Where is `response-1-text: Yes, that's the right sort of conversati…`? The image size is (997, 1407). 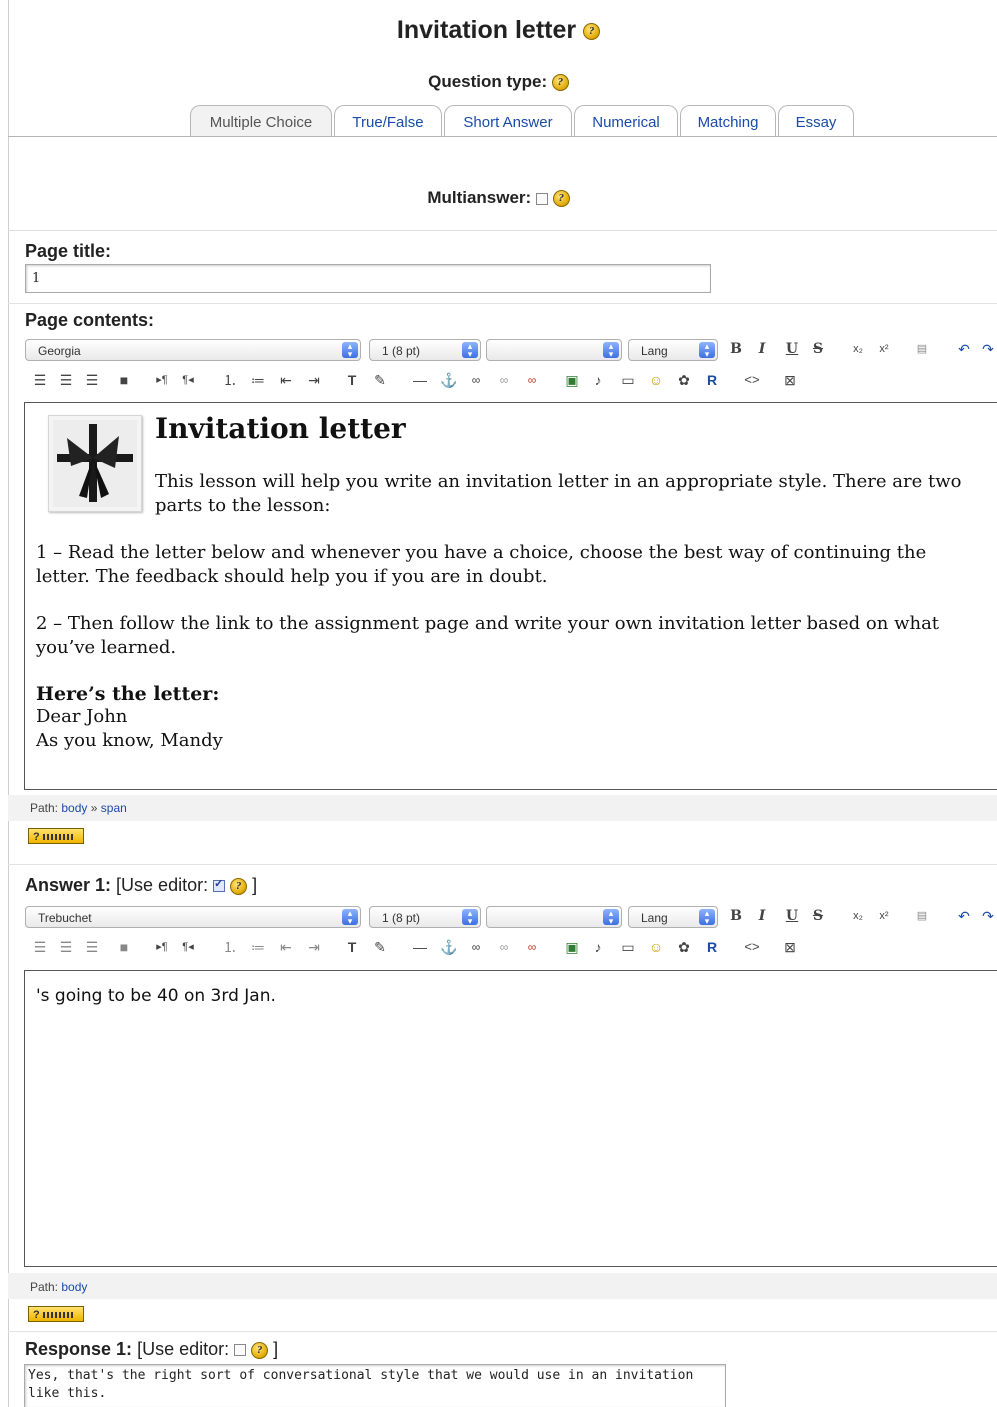
response-1-text: Yes, that's the right sort of conversati… is located at coordinates (361, 1384).